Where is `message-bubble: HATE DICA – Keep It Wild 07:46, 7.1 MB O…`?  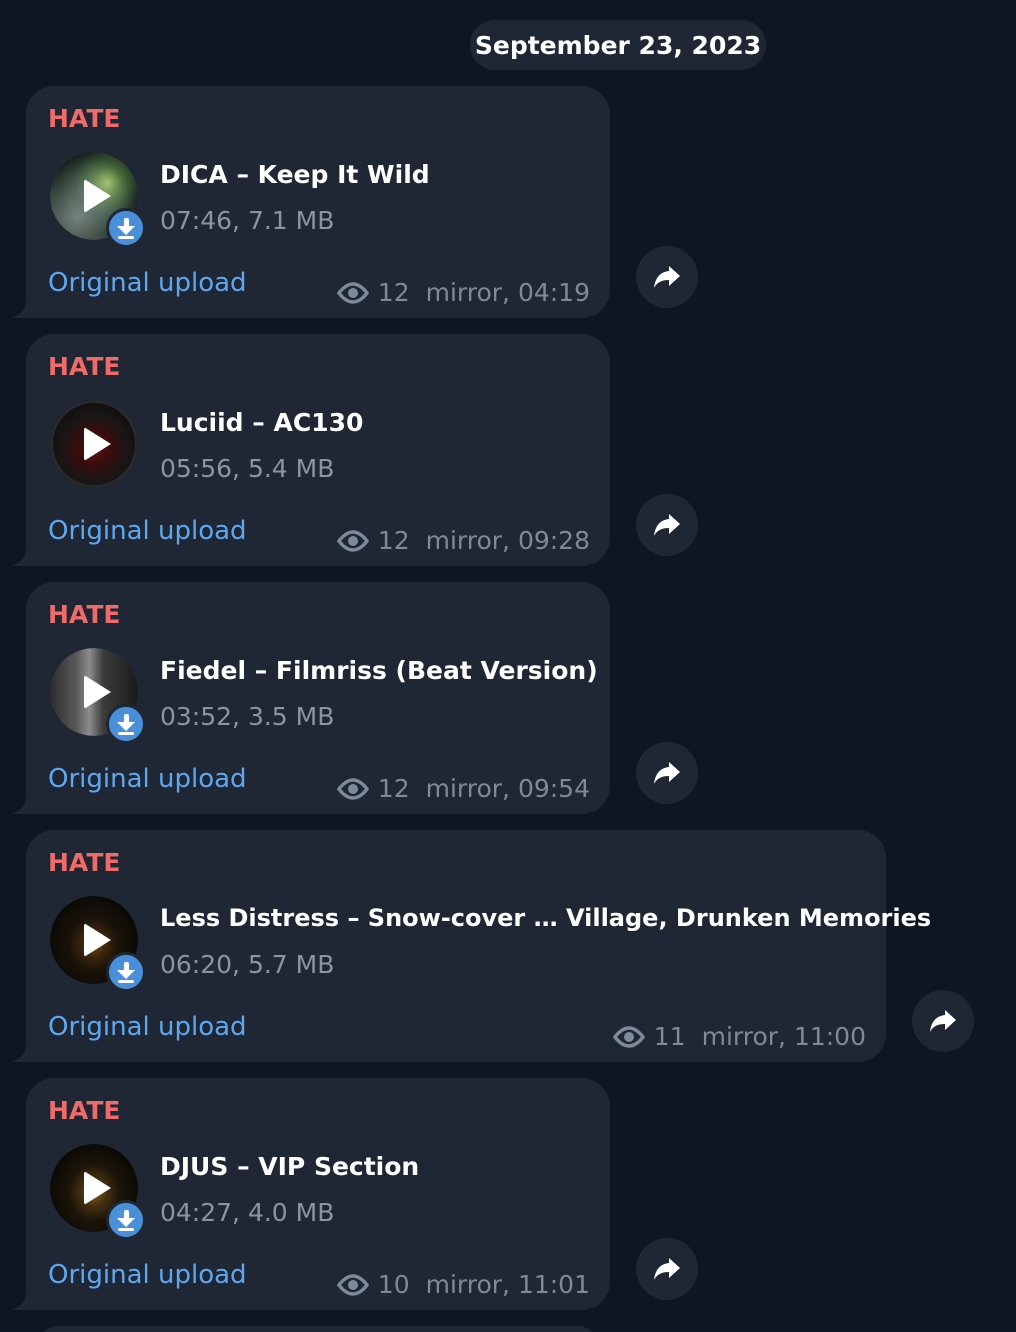 message-bubble: HATE DICA – Keep It Wild 07:46, 7.1 MB O… is located at coordinates (318, 202).